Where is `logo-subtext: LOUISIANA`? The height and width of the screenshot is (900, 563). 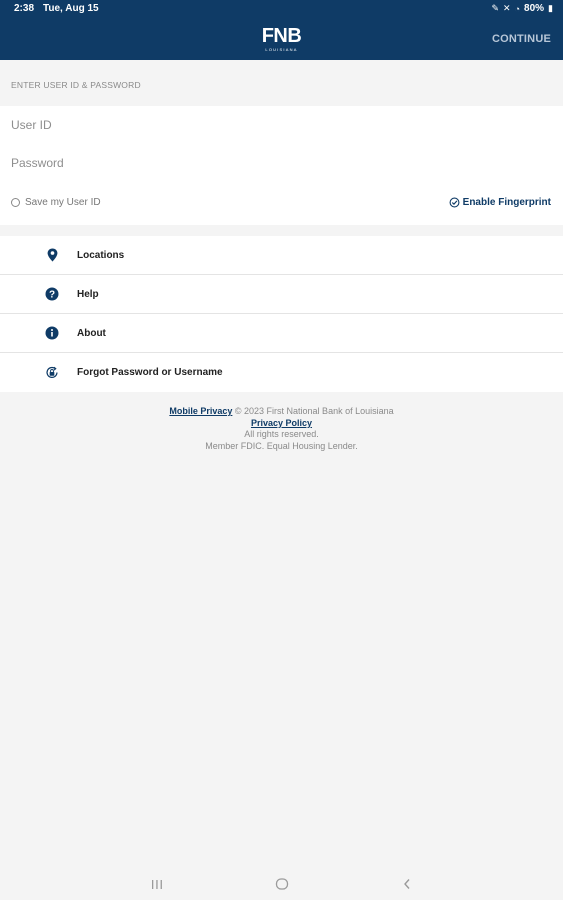 logo-subtext: LOUISIANA is located at coordinates (281, 49).